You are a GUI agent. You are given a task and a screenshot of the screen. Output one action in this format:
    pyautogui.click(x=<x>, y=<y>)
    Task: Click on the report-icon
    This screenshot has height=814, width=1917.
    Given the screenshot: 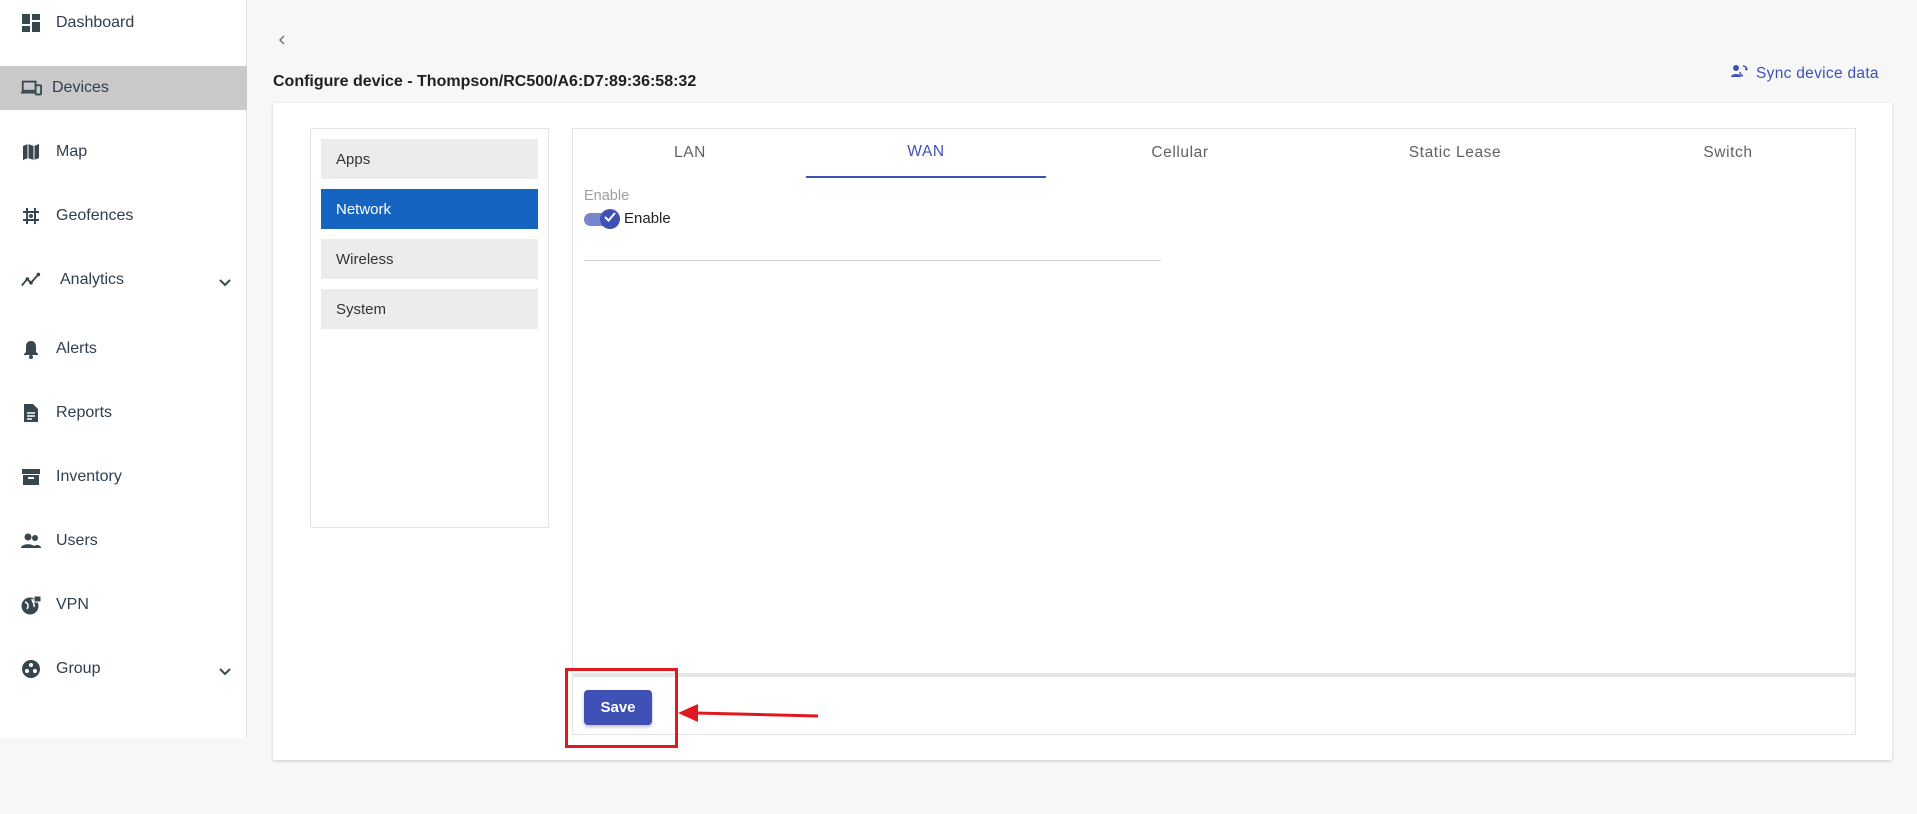 What is the action you would take?
    pyautogui.click(x=31, y=413)
    